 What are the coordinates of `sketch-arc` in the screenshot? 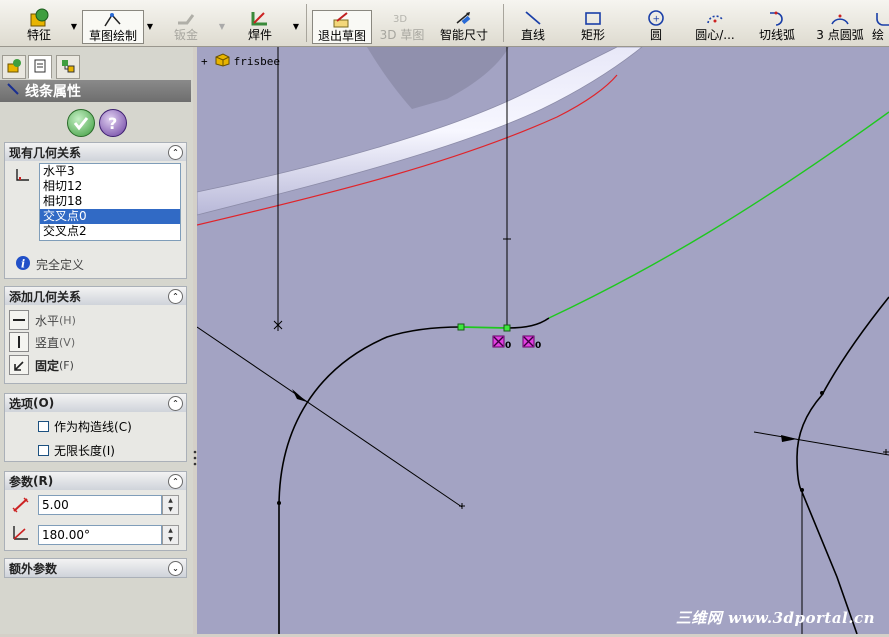 It's located at (528, 323).